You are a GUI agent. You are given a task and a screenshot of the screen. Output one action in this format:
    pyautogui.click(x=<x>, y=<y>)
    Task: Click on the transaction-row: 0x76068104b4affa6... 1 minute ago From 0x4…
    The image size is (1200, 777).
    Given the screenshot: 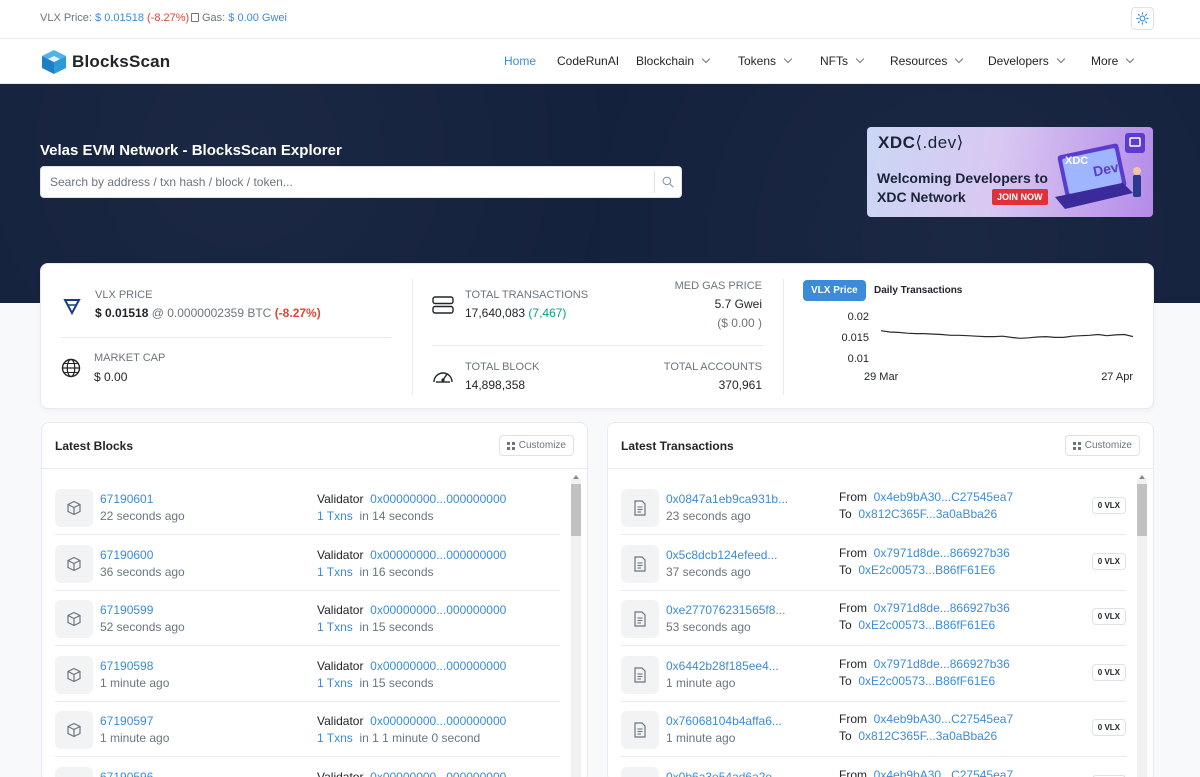 What is the action you would take?
    pyautogui.click(x=873, y=729)
    